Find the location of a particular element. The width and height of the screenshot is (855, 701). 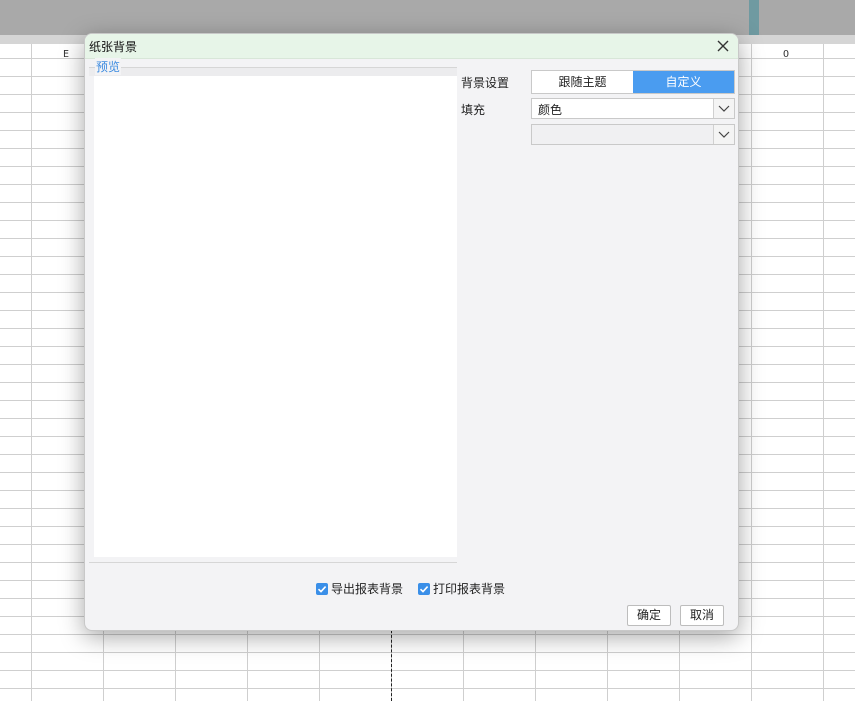

export-background-checkbox-row: 导出报表背景 is located at coordinates (359, 588).